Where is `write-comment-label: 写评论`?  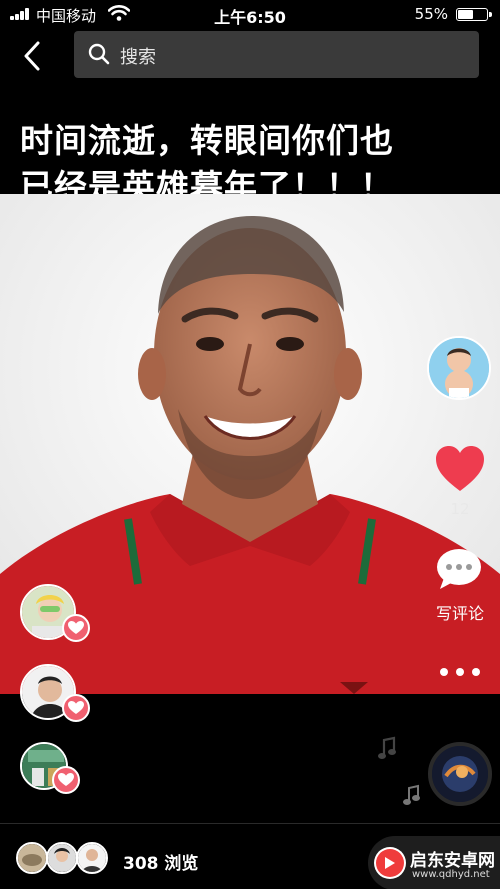
write-comment-label: 写评论 is located at coordinates (460, 612).